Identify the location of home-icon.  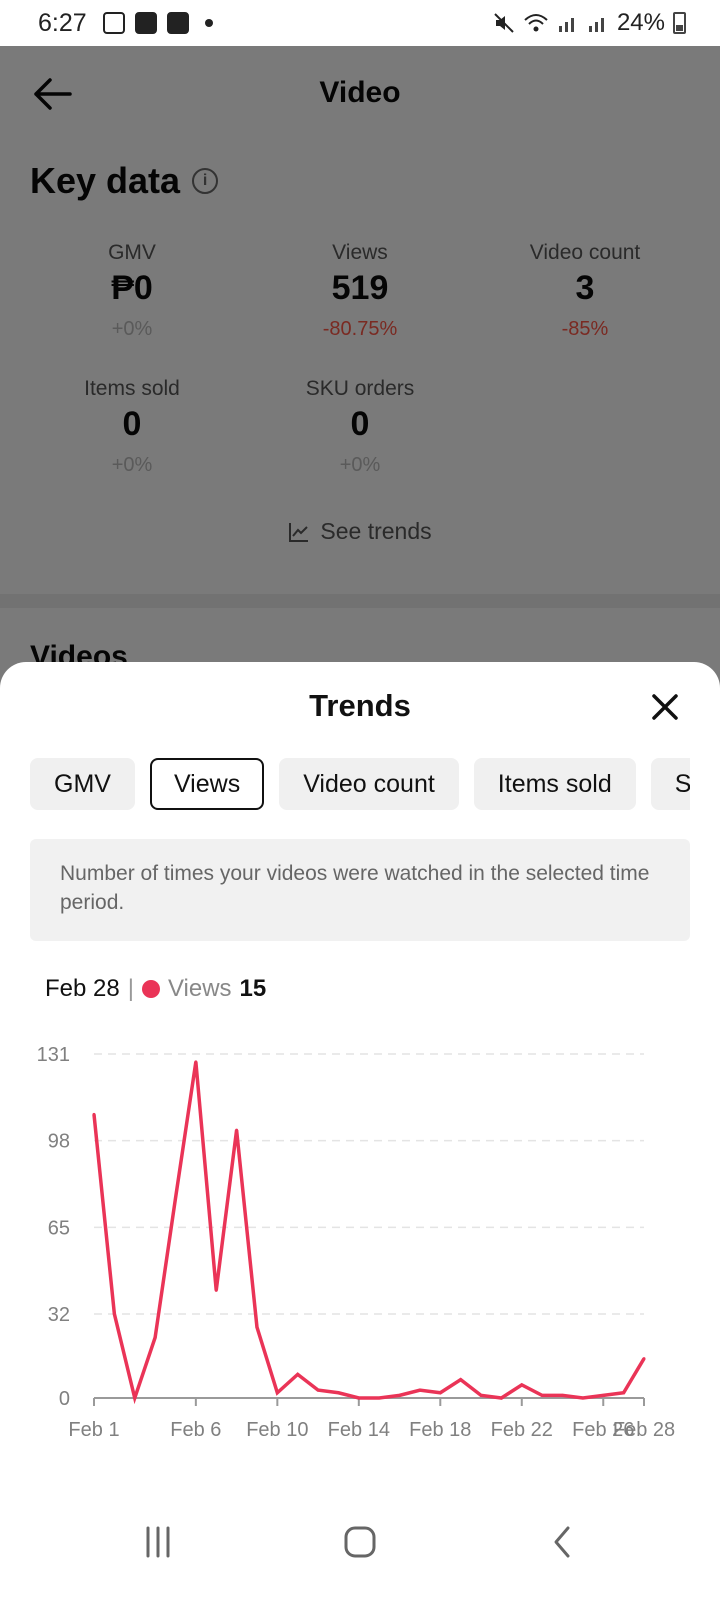
(360, 1542).